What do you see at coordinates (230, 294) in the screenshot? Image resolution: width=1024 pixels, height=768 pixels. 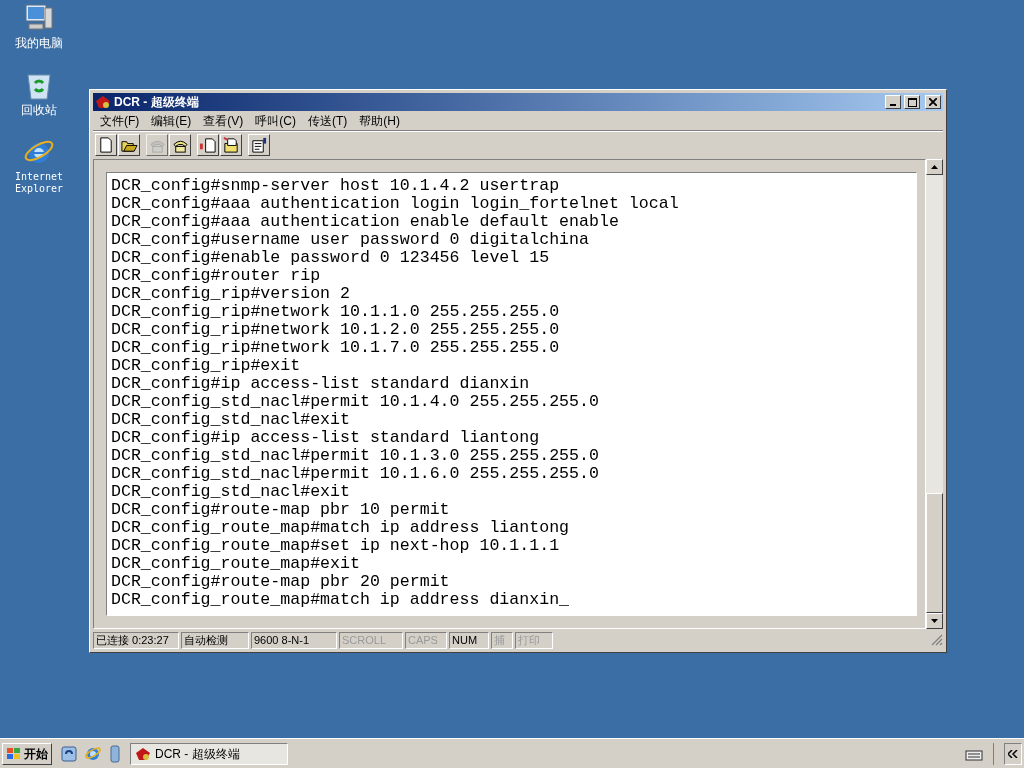 I see `terminal-line: DCR_config_rip#version 2` at bounding box center [230, 294].